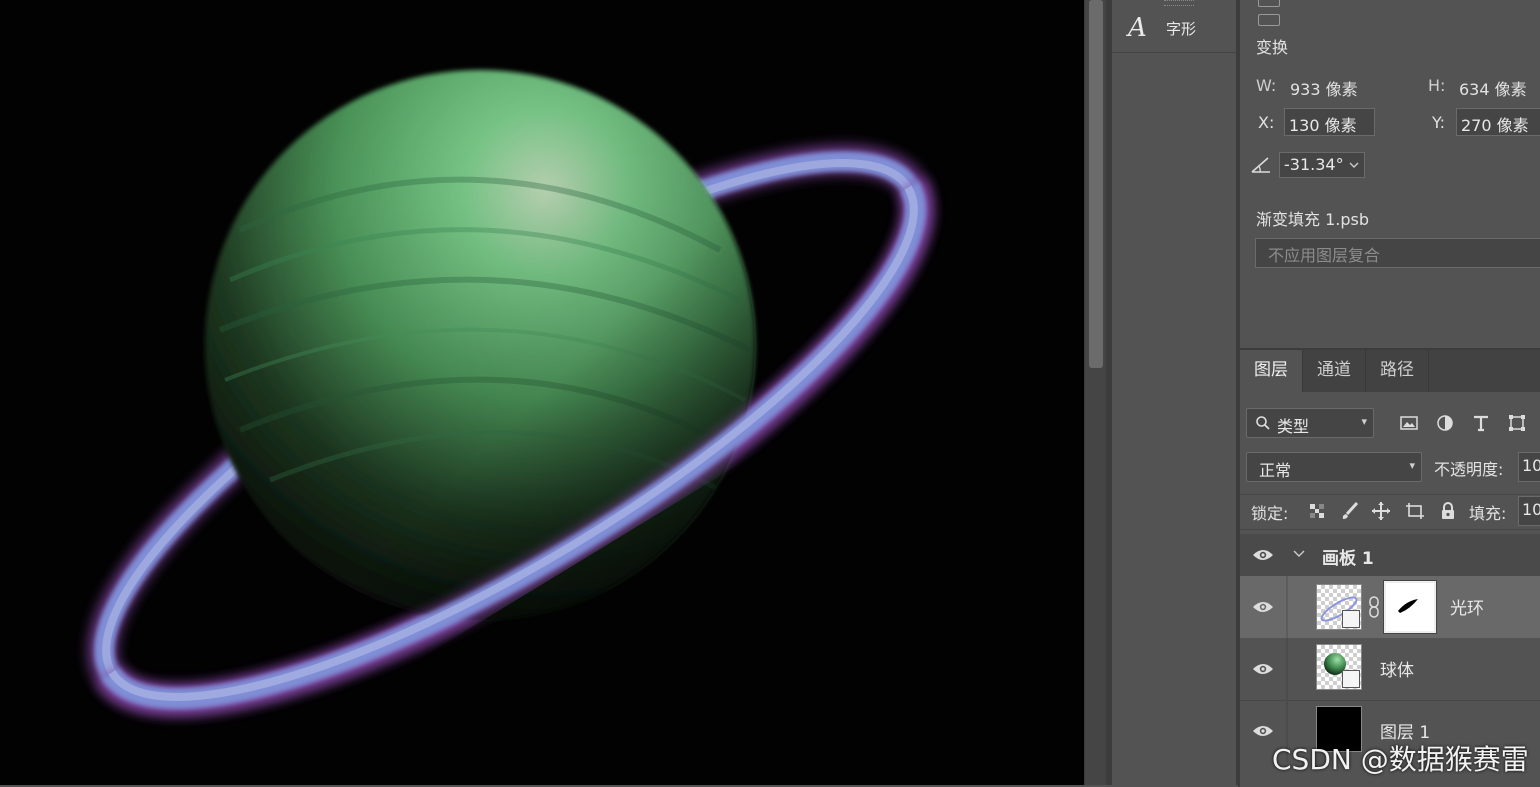 The image size is (1540, 787). What do you see at coordinates (1415, 511) in the screenshot?
I see `lock-artboard-icon` at bounding box center [1415, 511].